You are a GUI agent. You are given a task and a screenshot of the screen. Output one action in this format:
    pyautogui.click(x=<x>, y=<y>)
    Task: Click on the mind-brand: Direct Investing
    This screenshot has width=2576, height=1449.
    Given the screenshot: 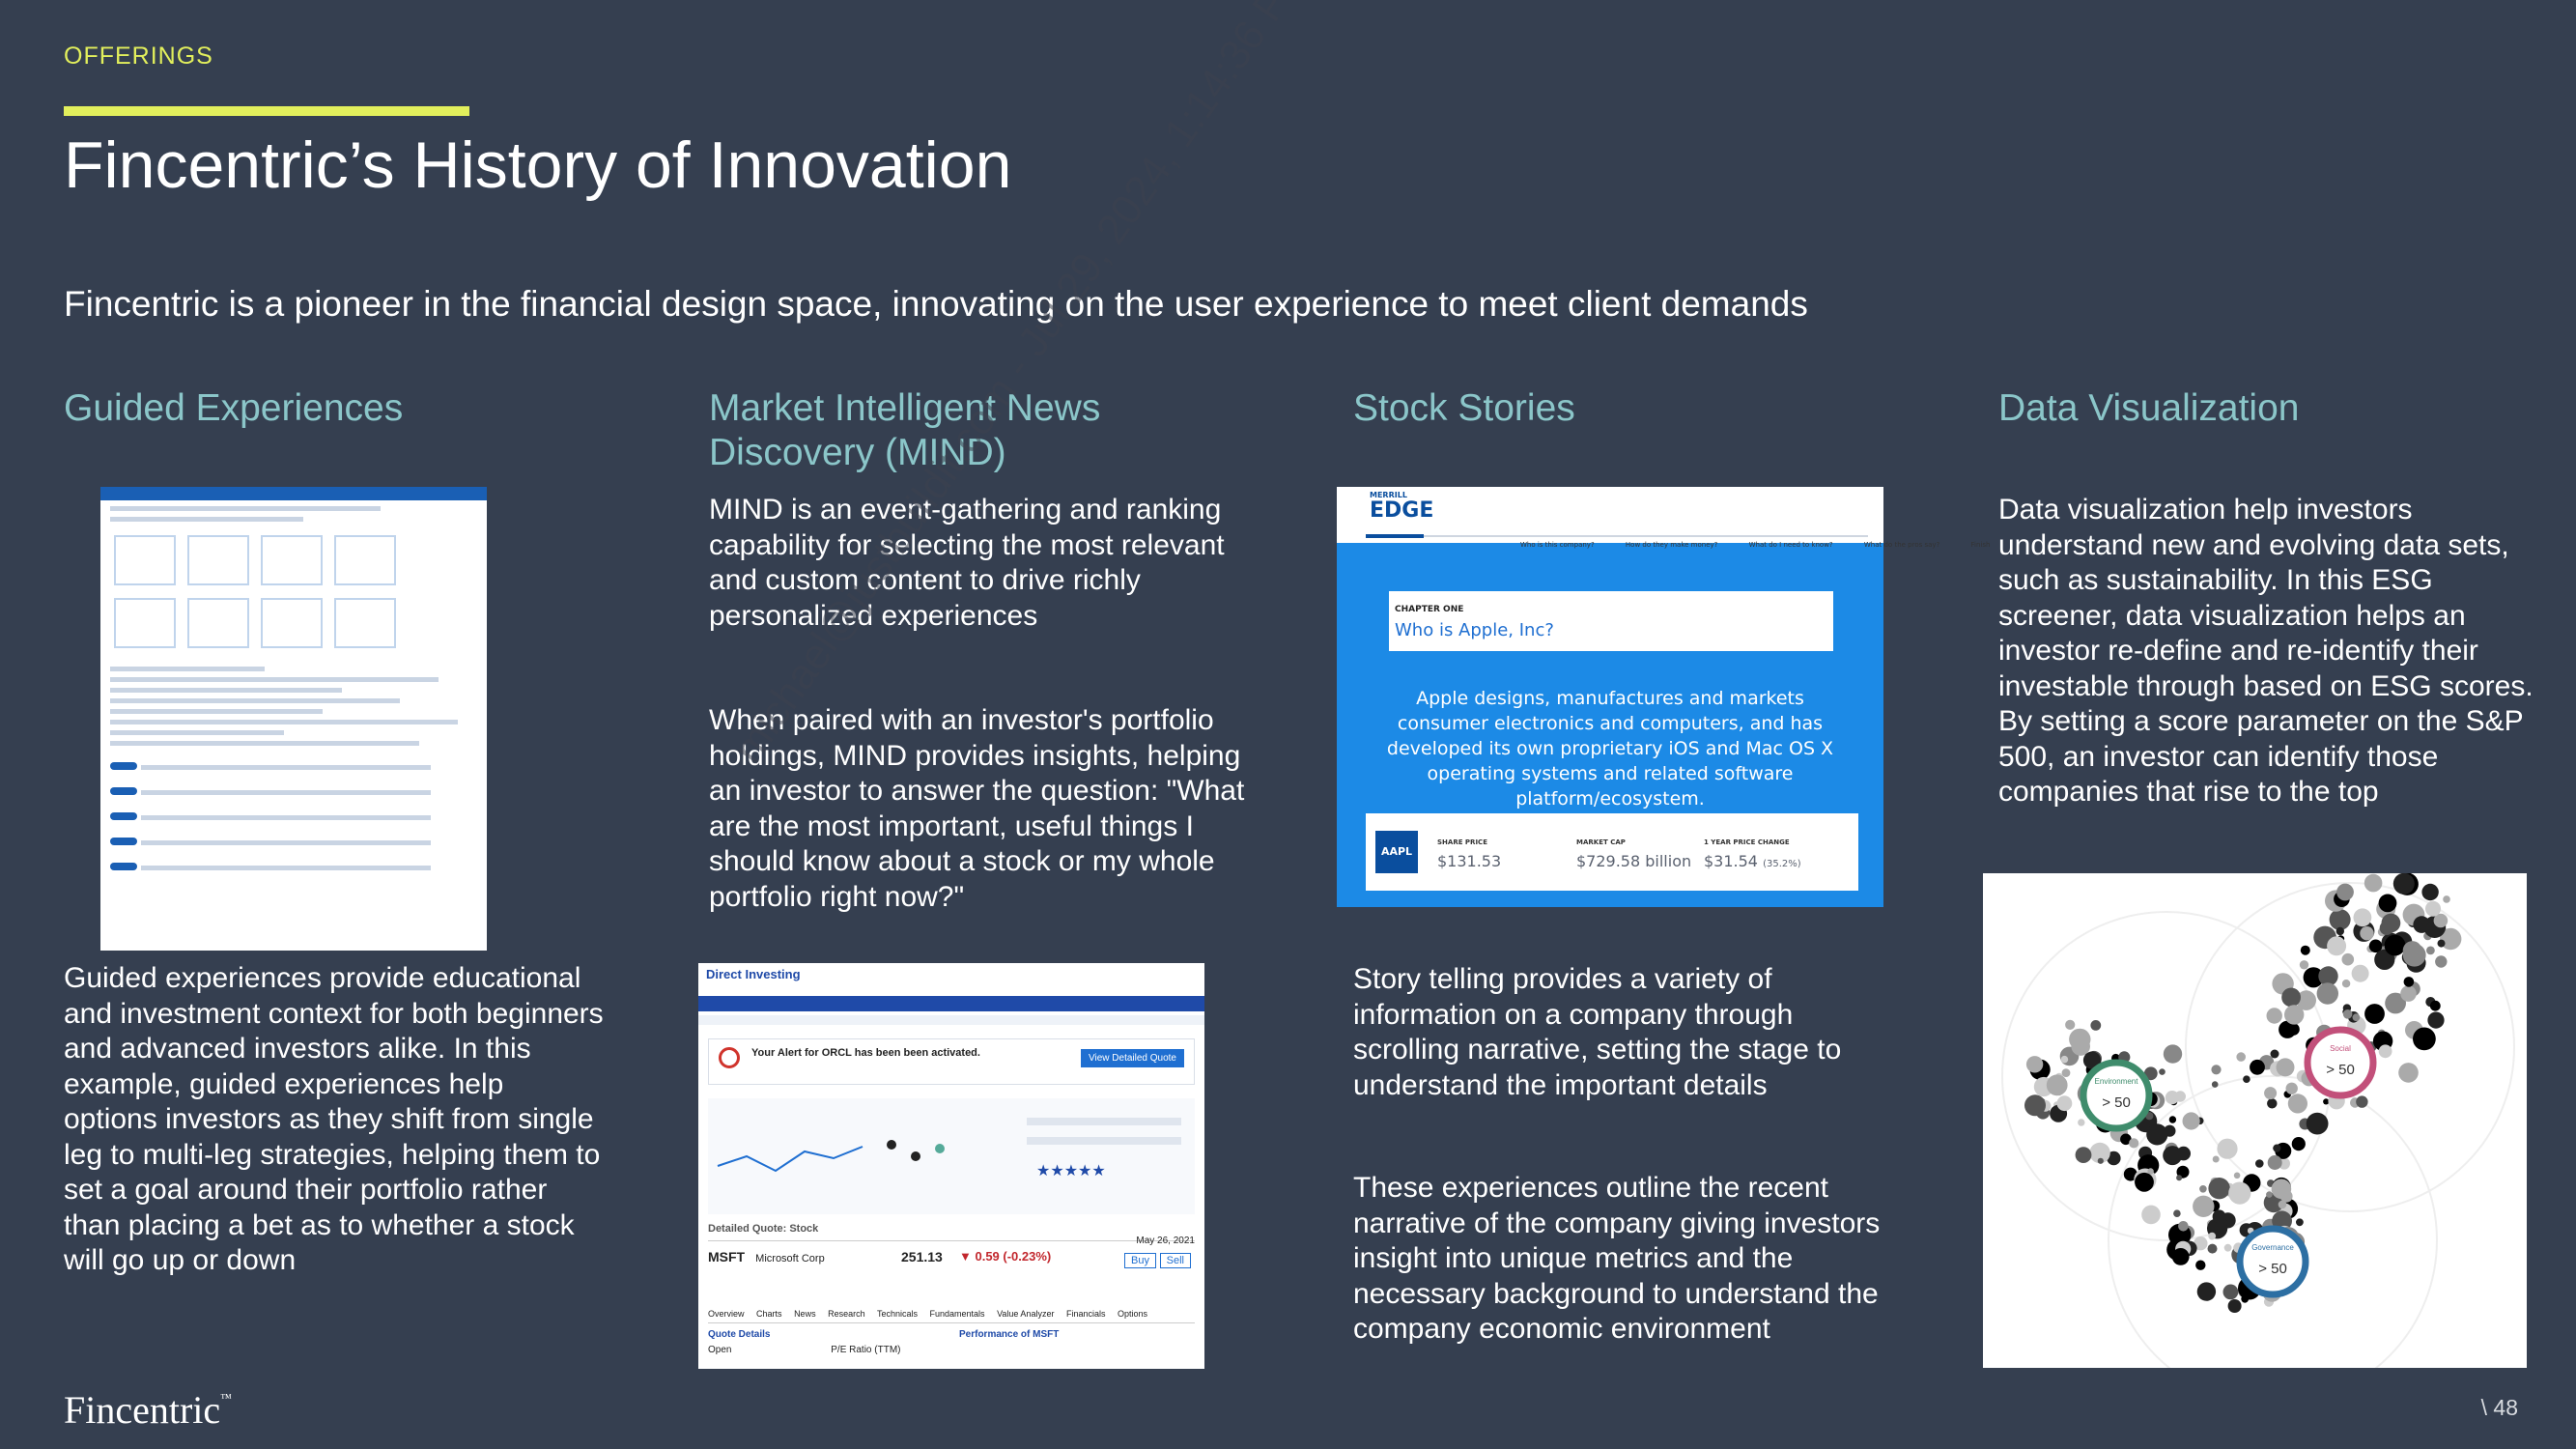 What is the action you would take?
    pyautogui.click(x=753, y=974)
    